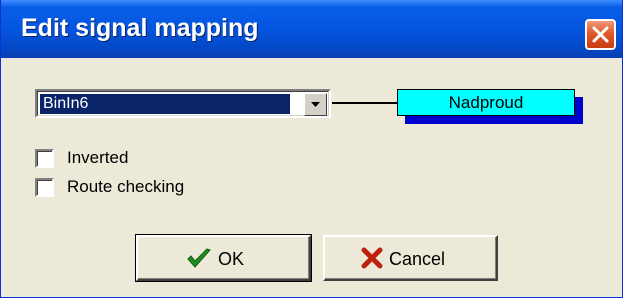  I want to click on close-icon, so click(600, 34).